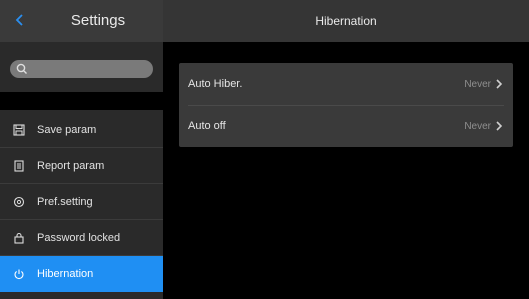  Describe the element at coordinates (19, 202) in the screenshot. I see `preference-icon` at that location.